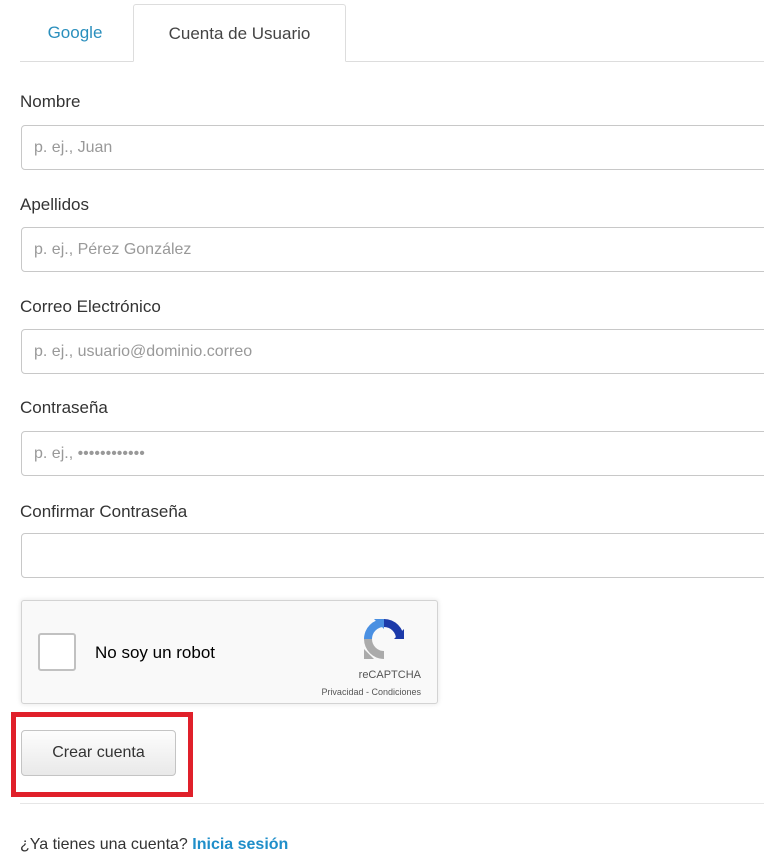 Image resolution: width=764 pixels, height=853 pixels. What do you see at coordinates (90, 306) in the screenshot?
I see `correo-label: Correo Electrónico` at bounding box center [90, 306].